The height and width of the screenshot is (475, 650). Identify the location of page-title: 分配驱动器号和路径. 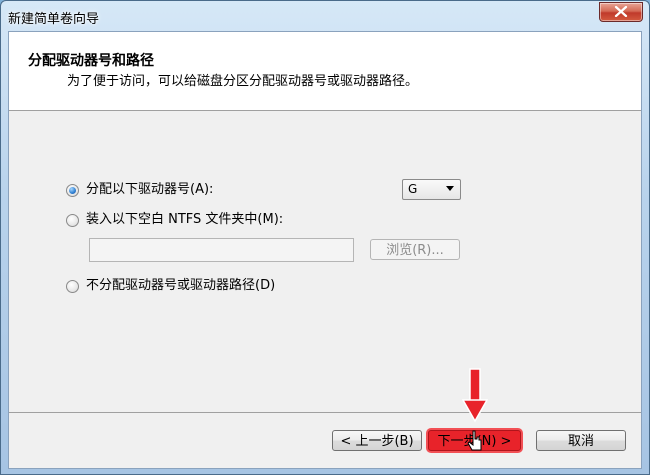
(91, 61).